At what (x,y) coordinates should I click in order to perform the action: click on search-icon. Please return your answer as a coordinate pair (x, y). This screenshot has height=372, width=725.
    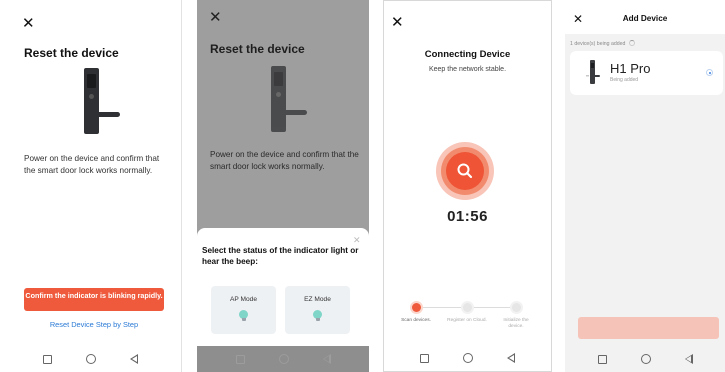
    Looking at the image, I should click on (465, 171).